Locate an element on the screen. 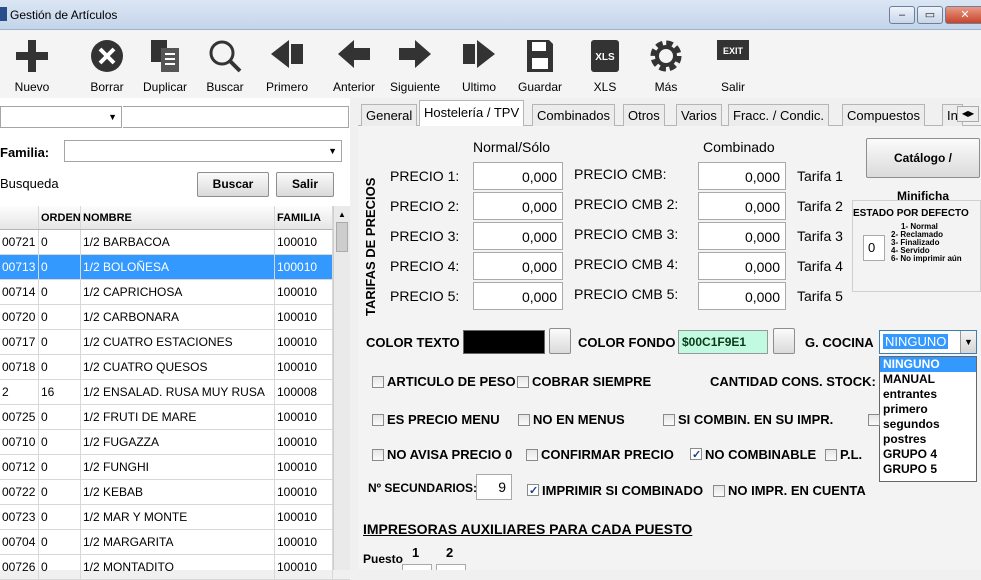  scroll-thumb is located at coordinates (342, 237).